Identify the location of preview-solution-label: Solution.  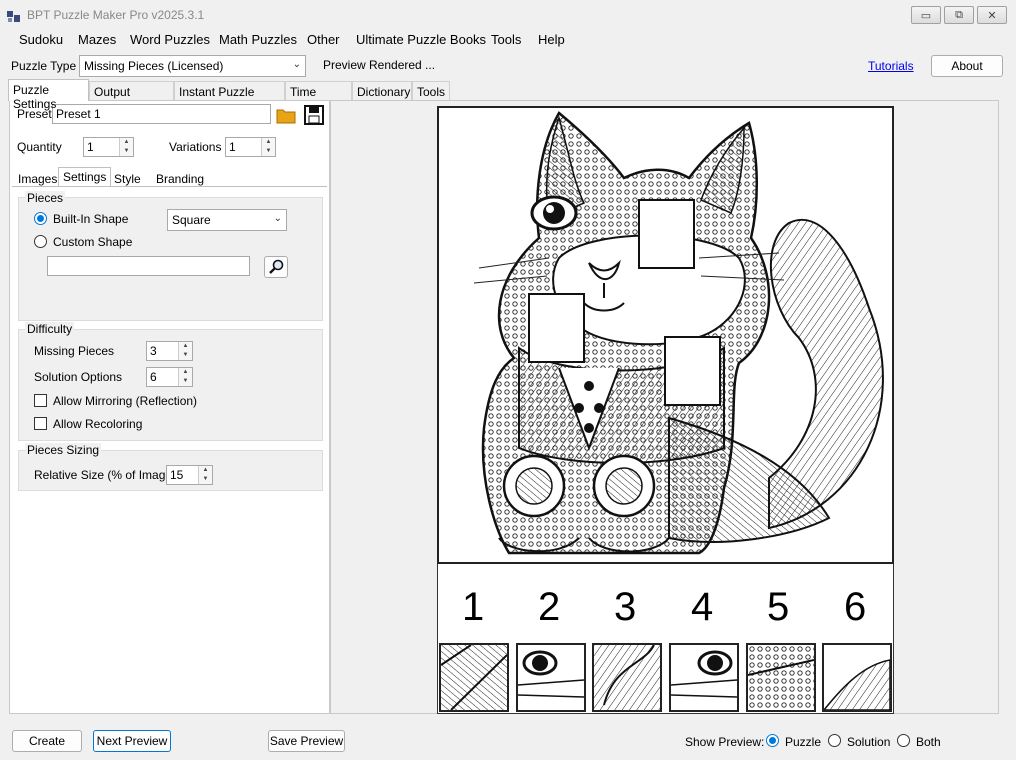
(869, 742).